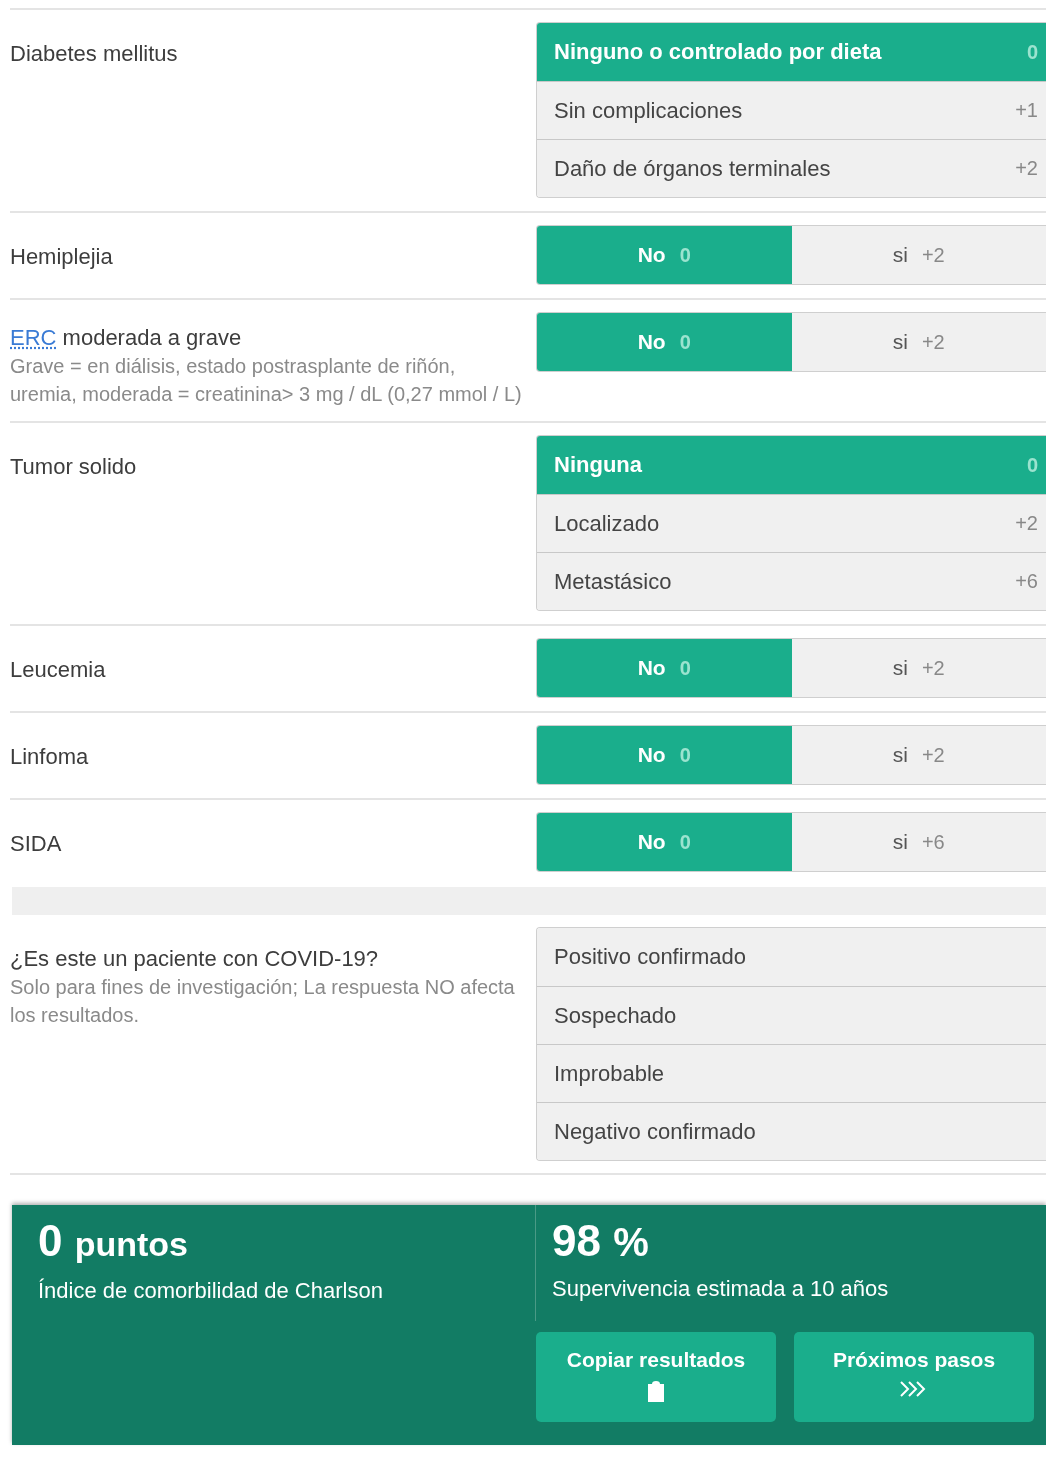 This screenshot has height=1477, width=1046. I want to click on option-item: Metastásico +6, so click(791, 581).